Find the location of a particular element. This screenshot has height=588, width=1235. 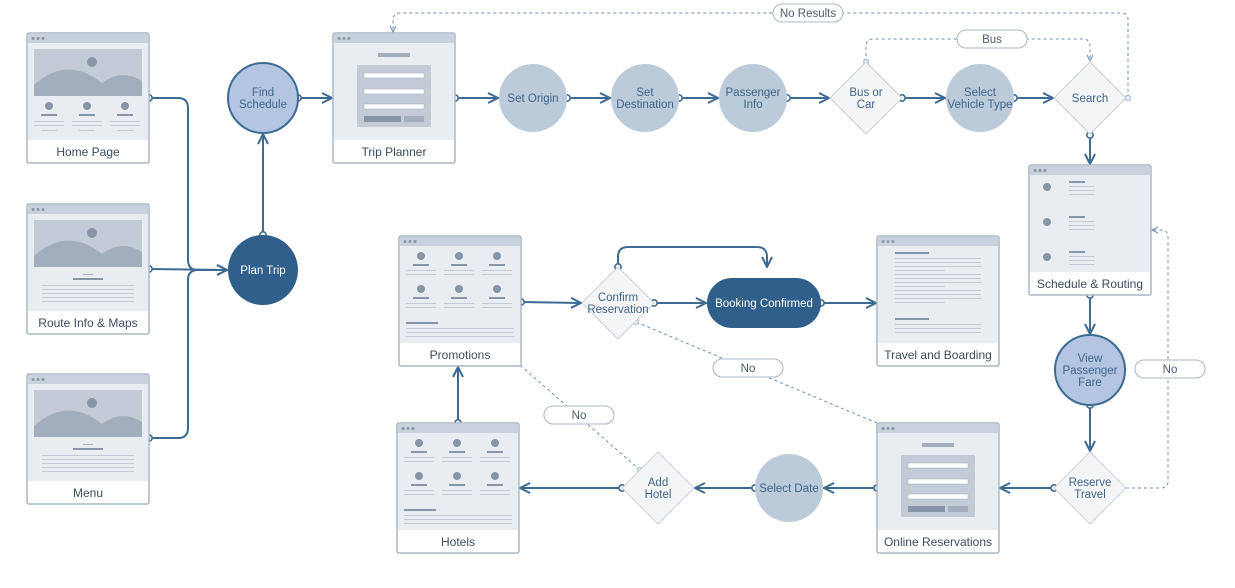

step-label: Set Origin is located at coordinates (532, 99).